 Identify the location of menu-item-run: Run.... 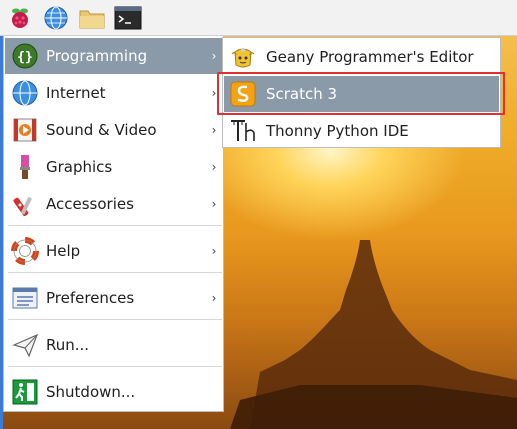
(114, 345).